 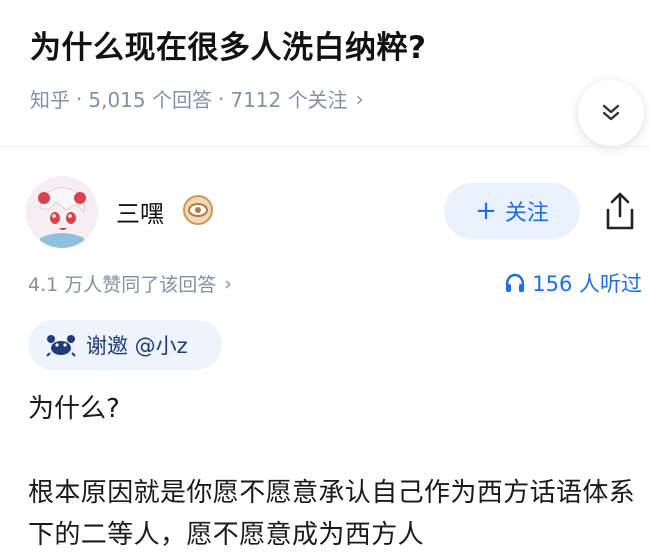 What do you see at coordinates (228, 44) in the screenshot?
I see `question-title: 为什么现在很多人洗白纳粹?` at bounding box center [228, 44].